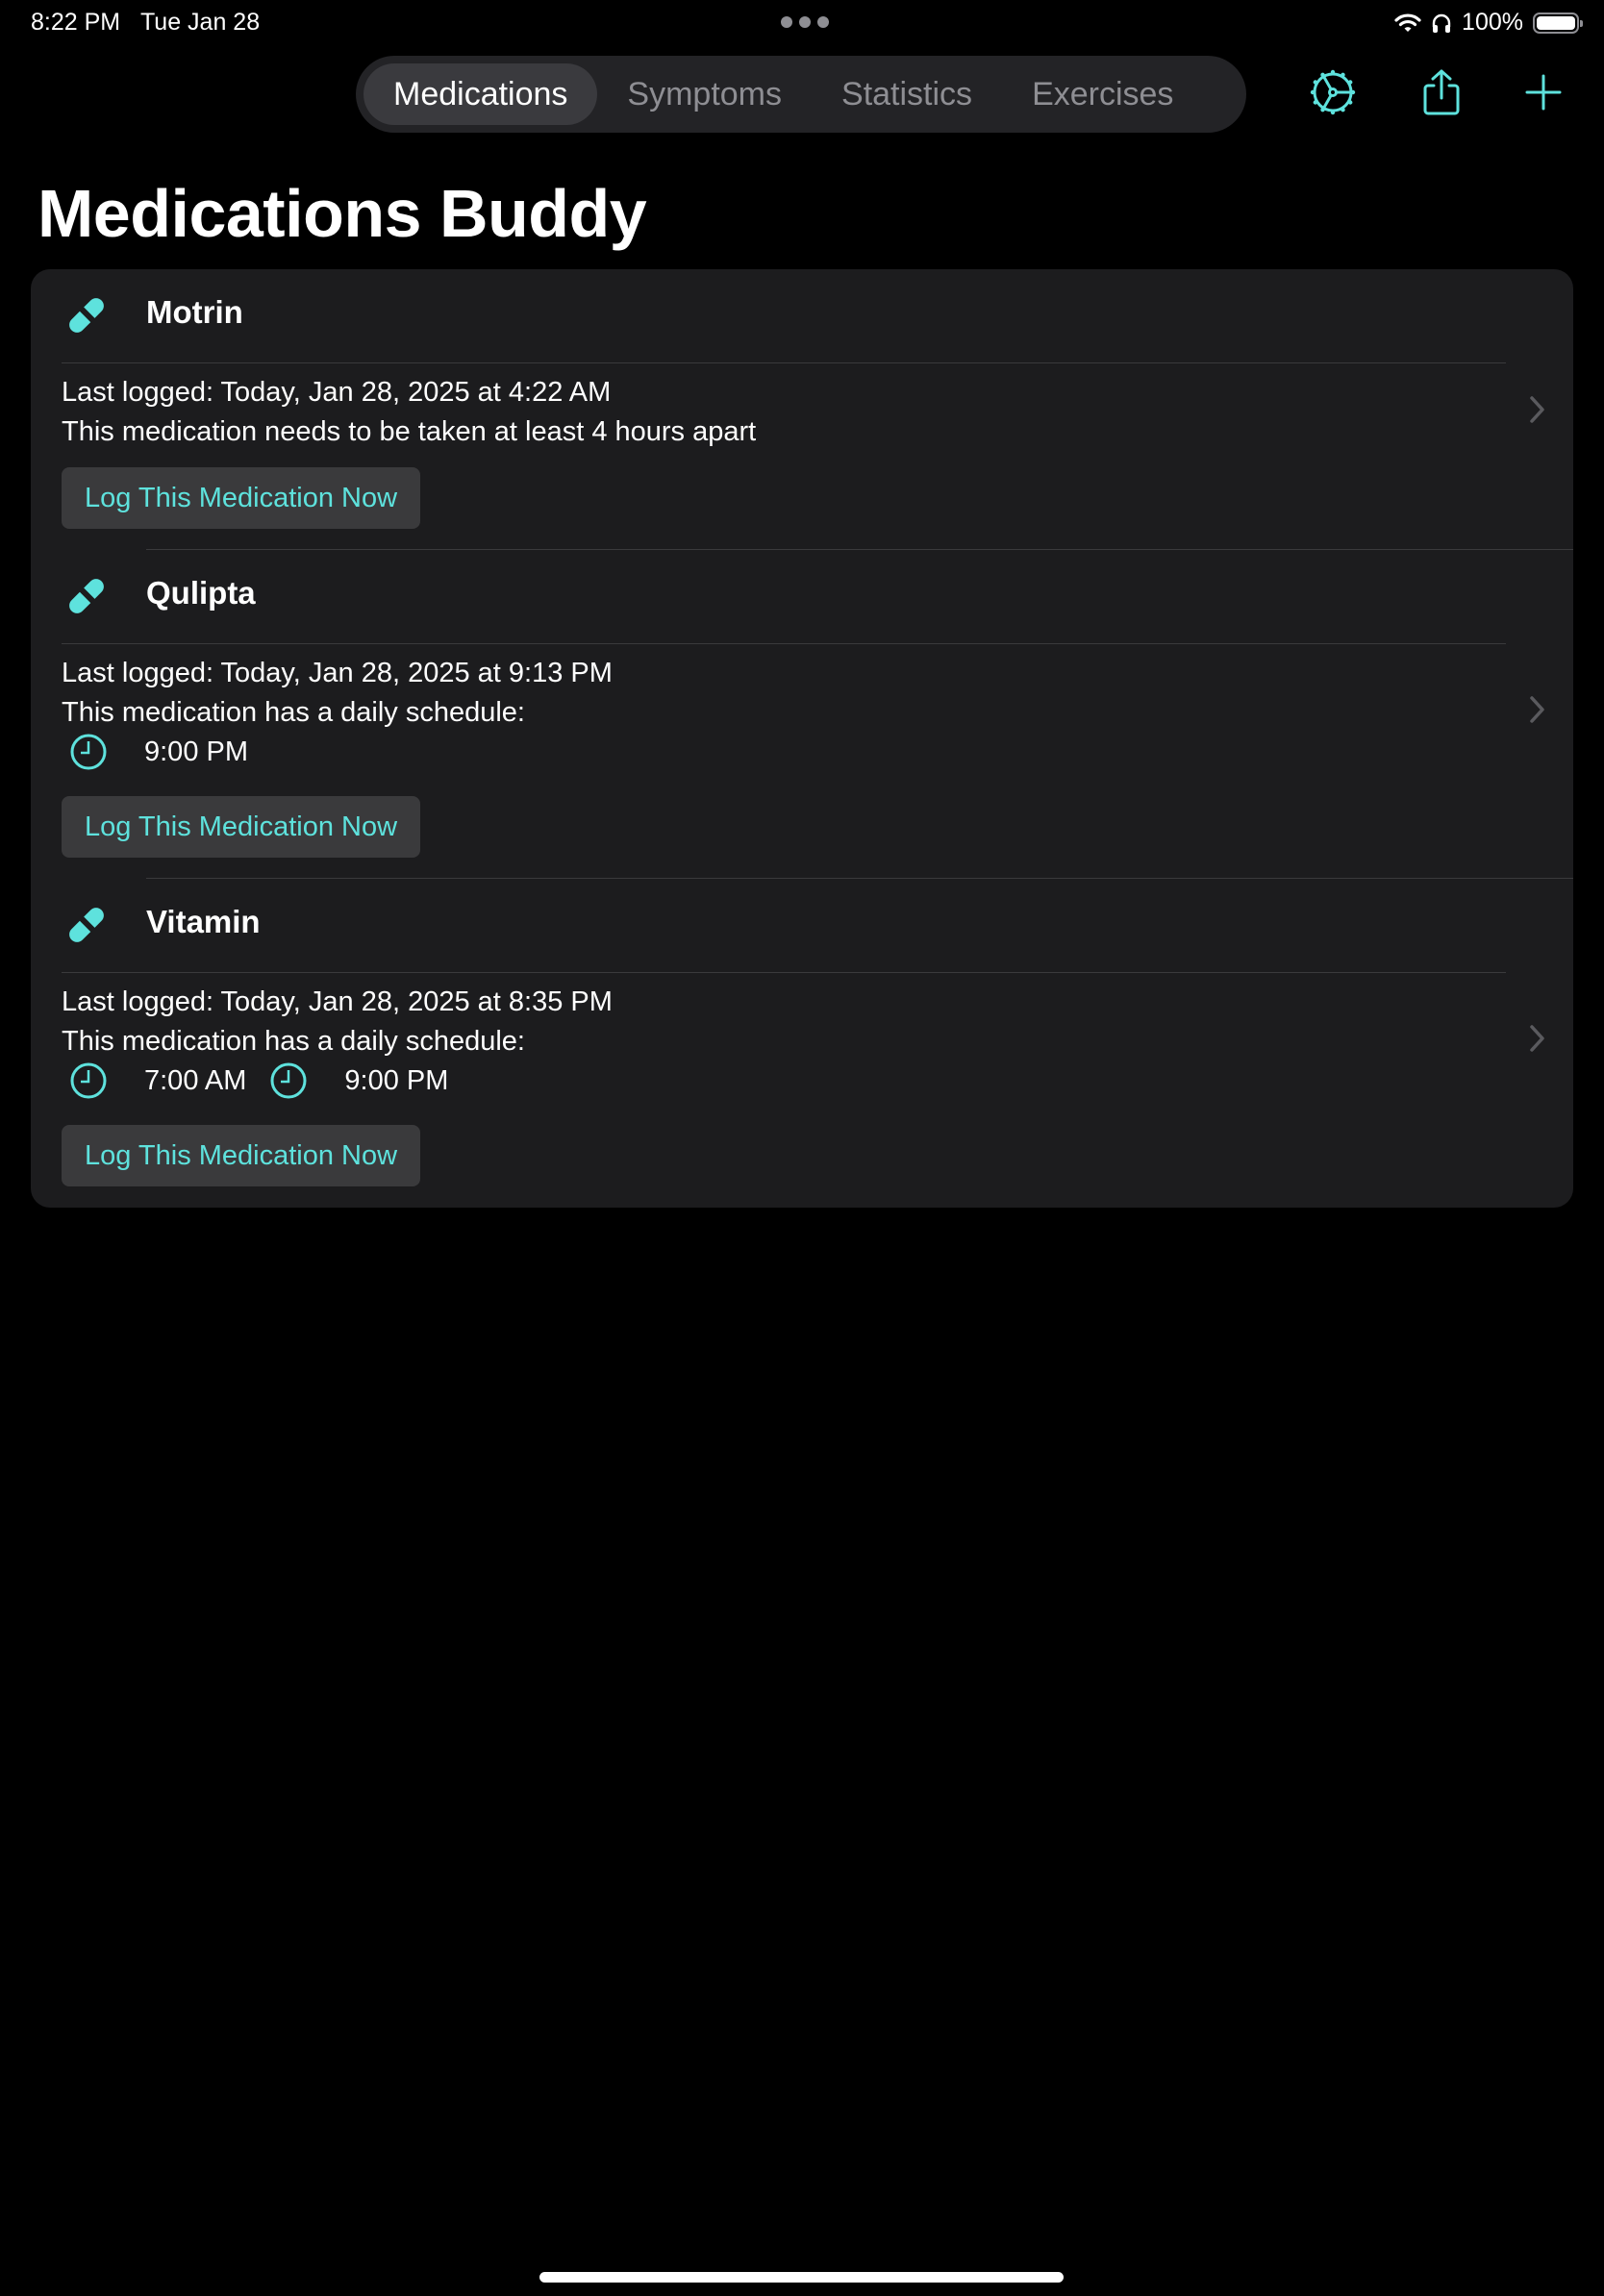 This screenshot has width=1604, height=2296. I want to click on home-indicator, so click(801, 2277).